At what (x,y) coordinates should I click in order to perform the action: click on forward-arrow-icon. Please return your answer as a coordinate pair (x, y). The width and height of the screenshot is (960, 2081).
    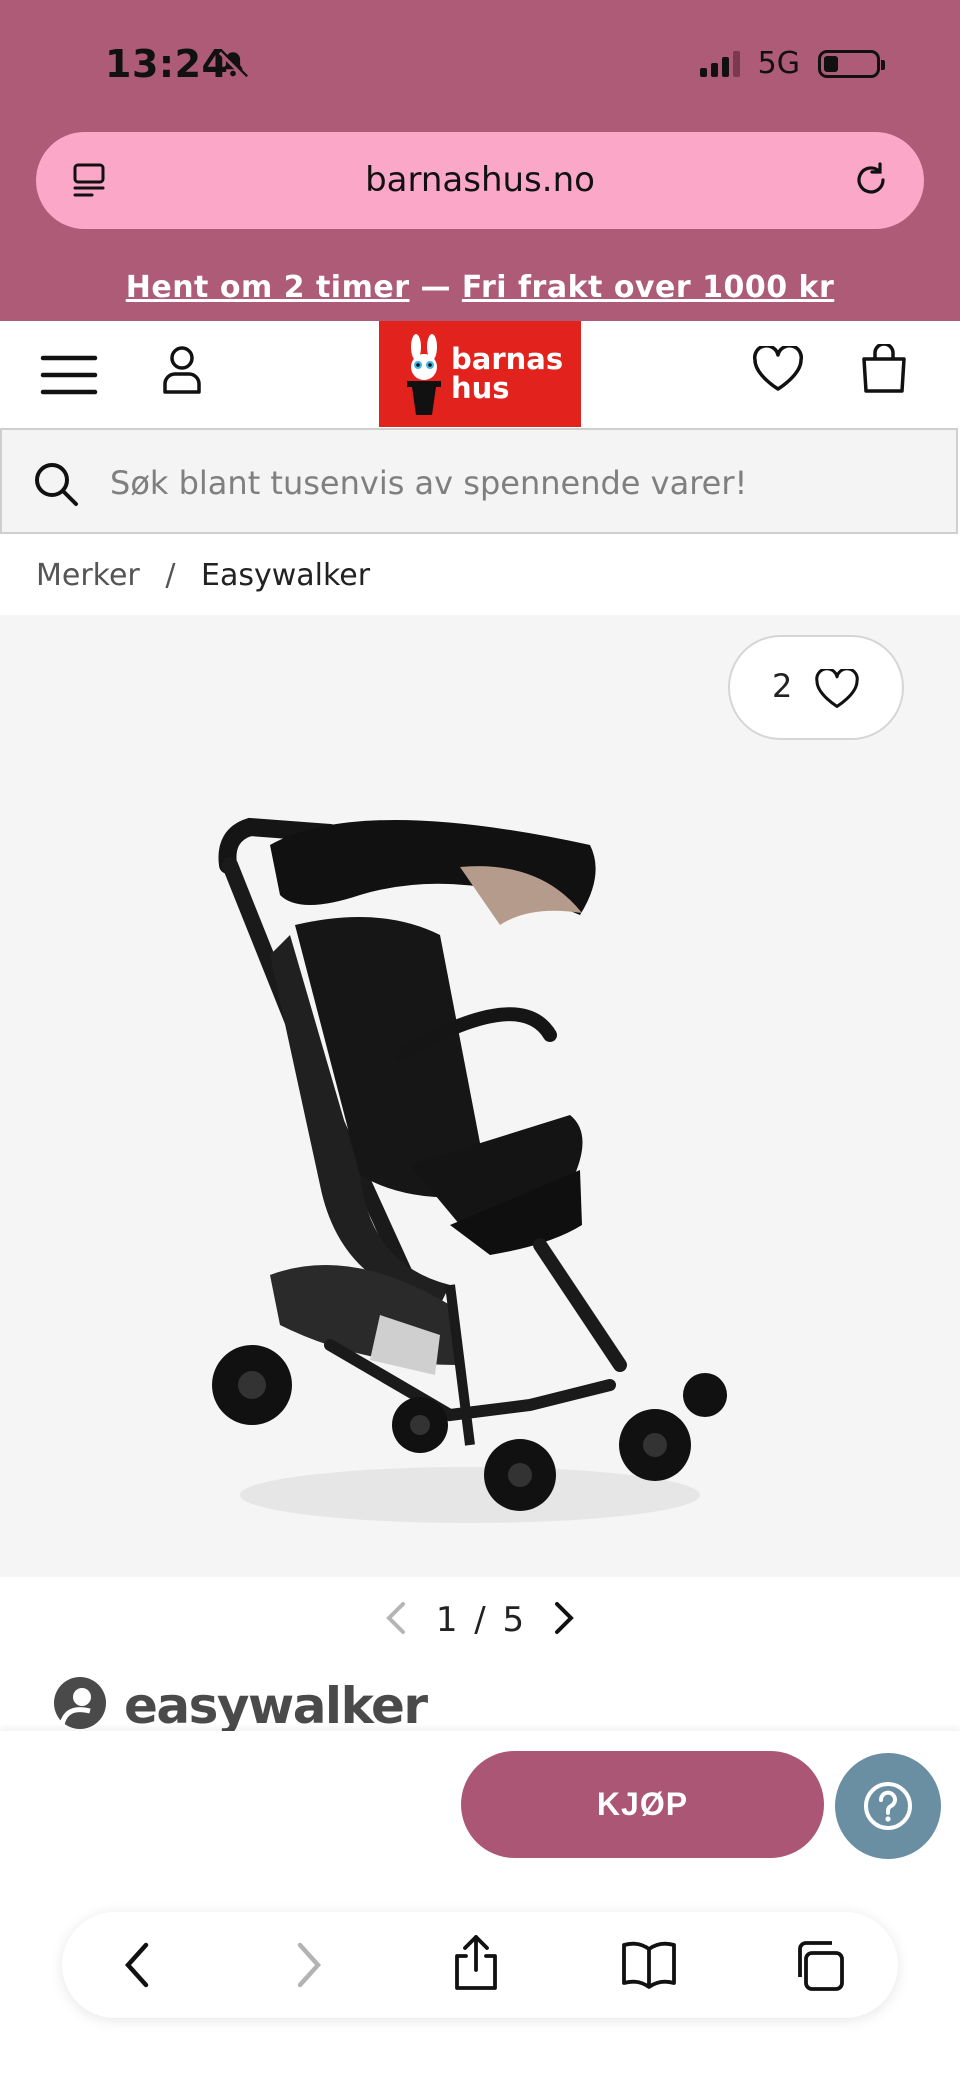
    Looking at the image, I should click on (309, 1965).